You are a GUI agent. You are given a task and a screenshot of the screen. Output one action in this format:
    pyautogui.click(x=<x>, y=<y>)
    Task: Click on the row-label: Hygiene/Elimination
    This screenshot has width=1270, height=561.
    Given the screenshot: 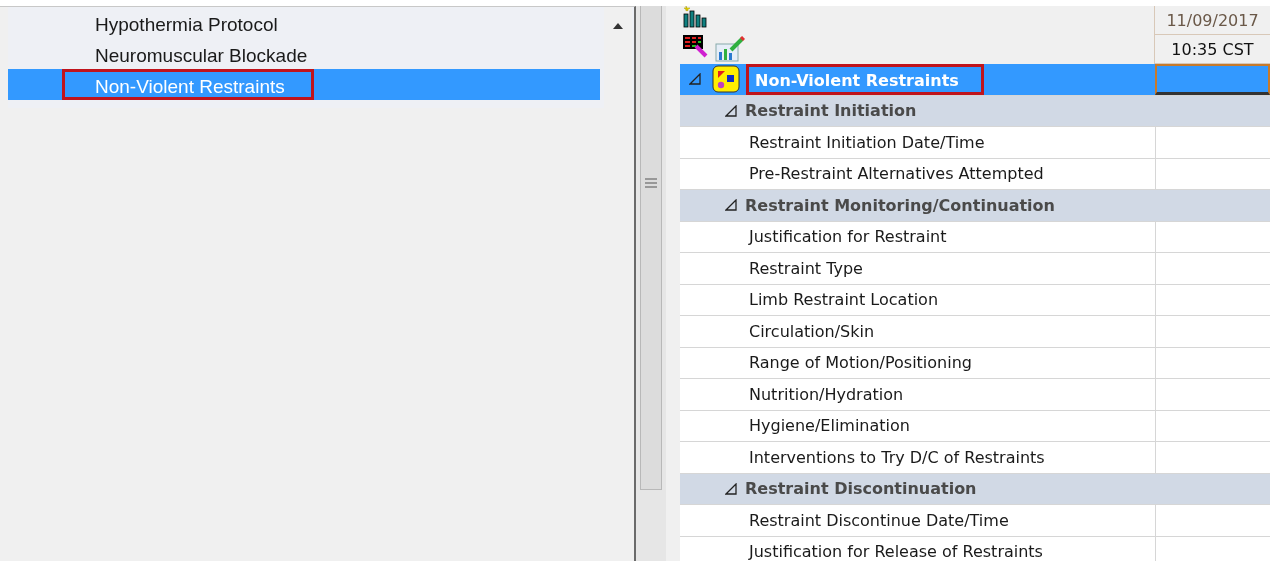 What is the action you would take?
    pyautogui.click(x=829, y=426)
    